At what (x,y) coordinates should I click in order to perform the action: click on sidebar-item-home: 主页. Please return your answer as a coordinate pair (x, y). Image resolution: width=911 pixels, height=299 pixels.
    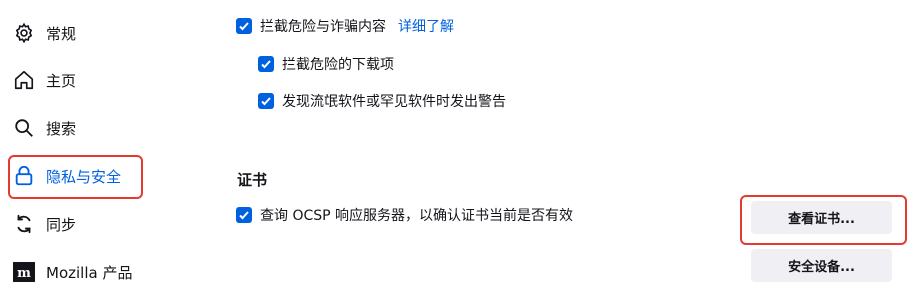
    Looking at the image, I should click on (44, 80).